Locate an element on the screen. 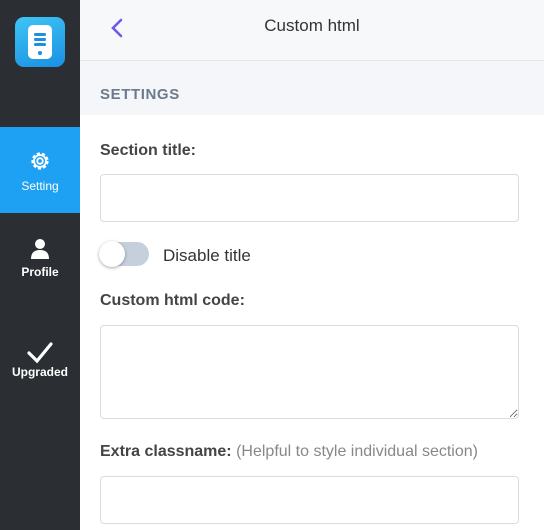 The width and height of the screenshot is (544, 530). sidebar-item-label: Setting is located at coordinates (40, 186).